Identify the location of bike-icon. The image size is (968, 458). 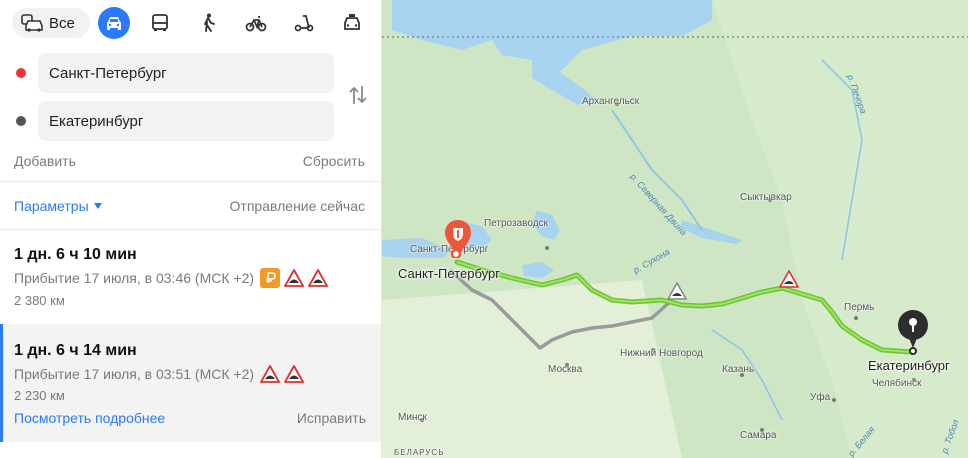
(256, 24).